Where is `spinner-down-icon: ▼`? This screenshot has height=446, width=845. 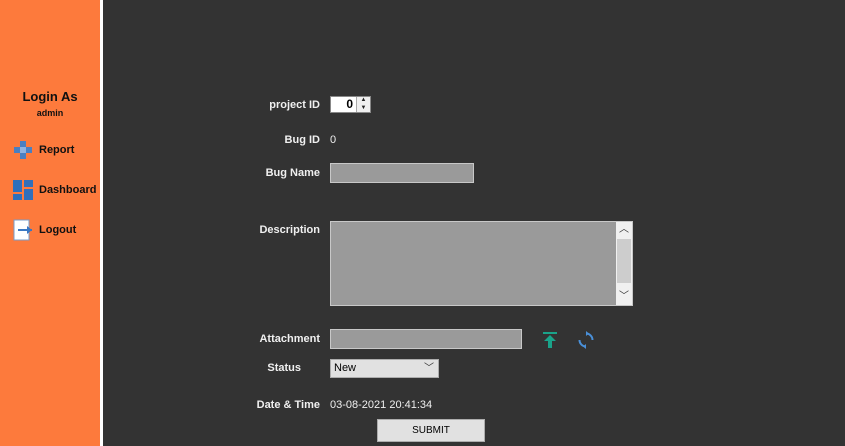 spinner-down-icon: ▼ is located at coordinates (363, 109).